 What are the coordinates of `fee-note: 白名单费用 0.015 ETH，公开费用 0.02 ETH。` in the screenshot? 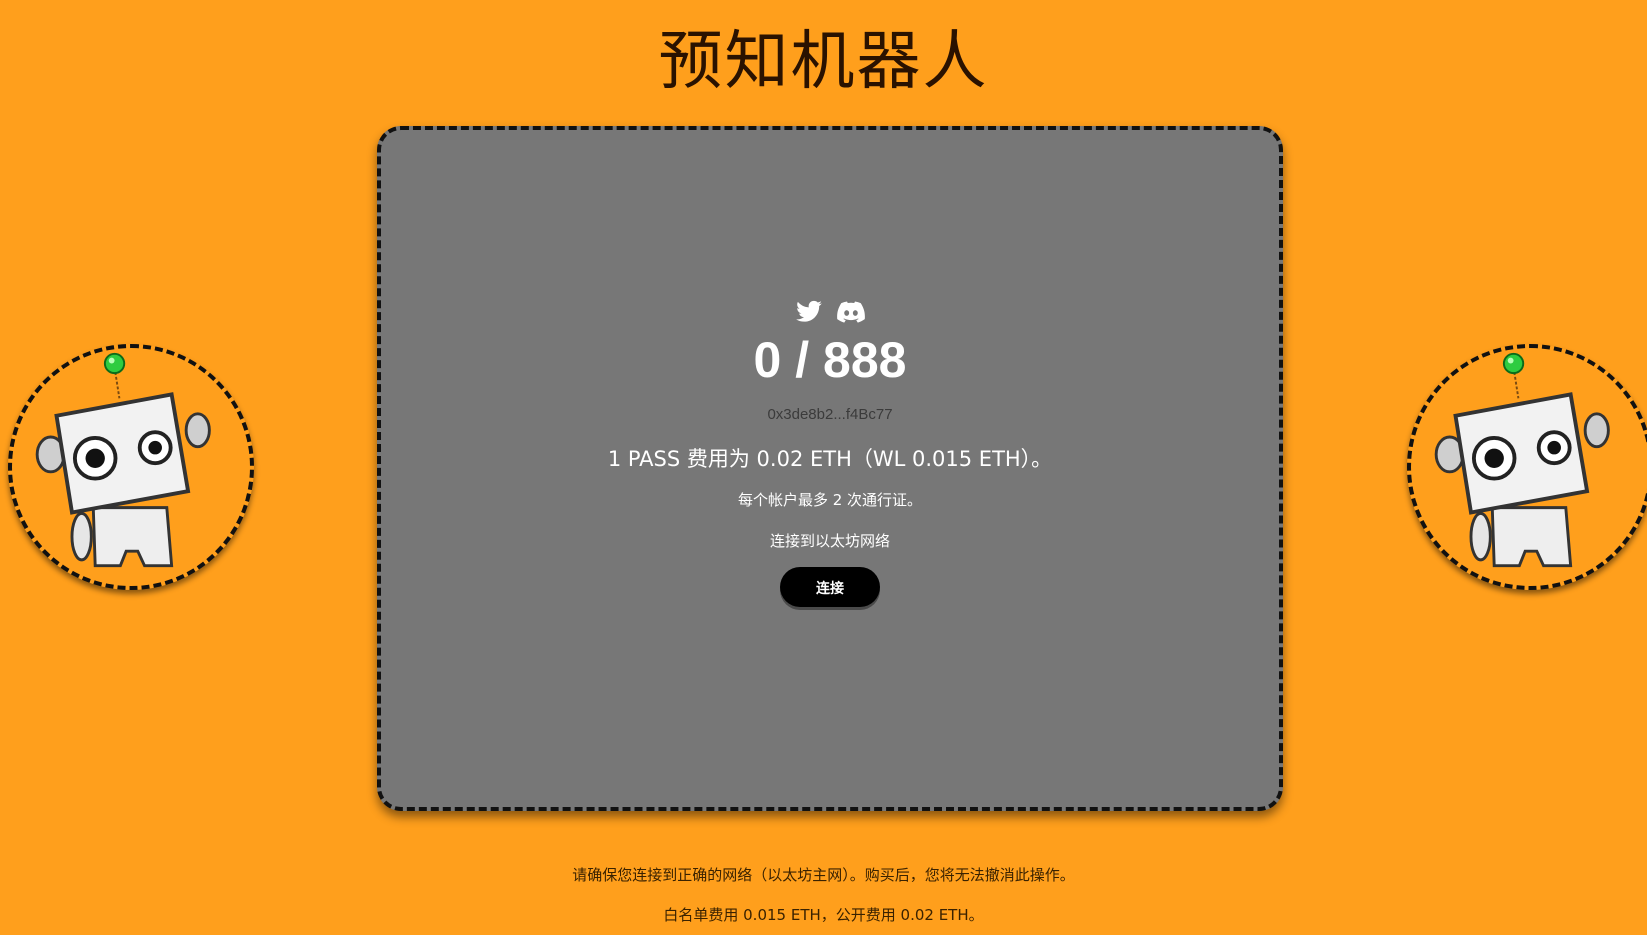 It's located at (823, 915).